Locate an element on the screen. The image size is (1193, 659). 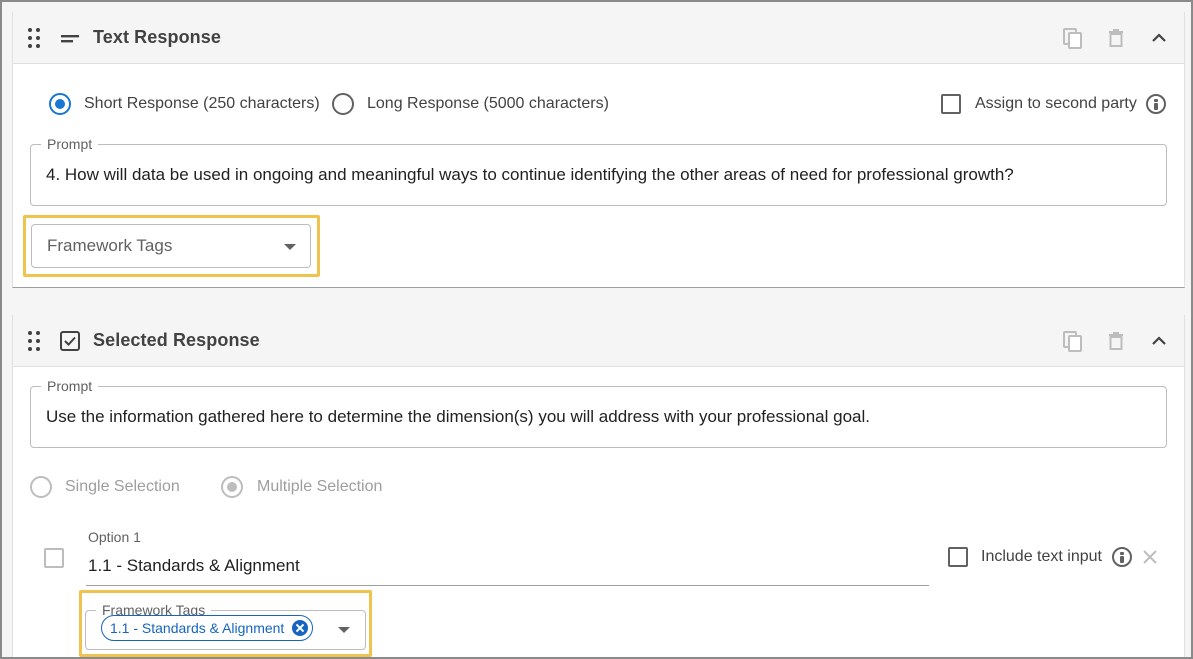
card-title: Selected Response is located at coordinates (176, 340).